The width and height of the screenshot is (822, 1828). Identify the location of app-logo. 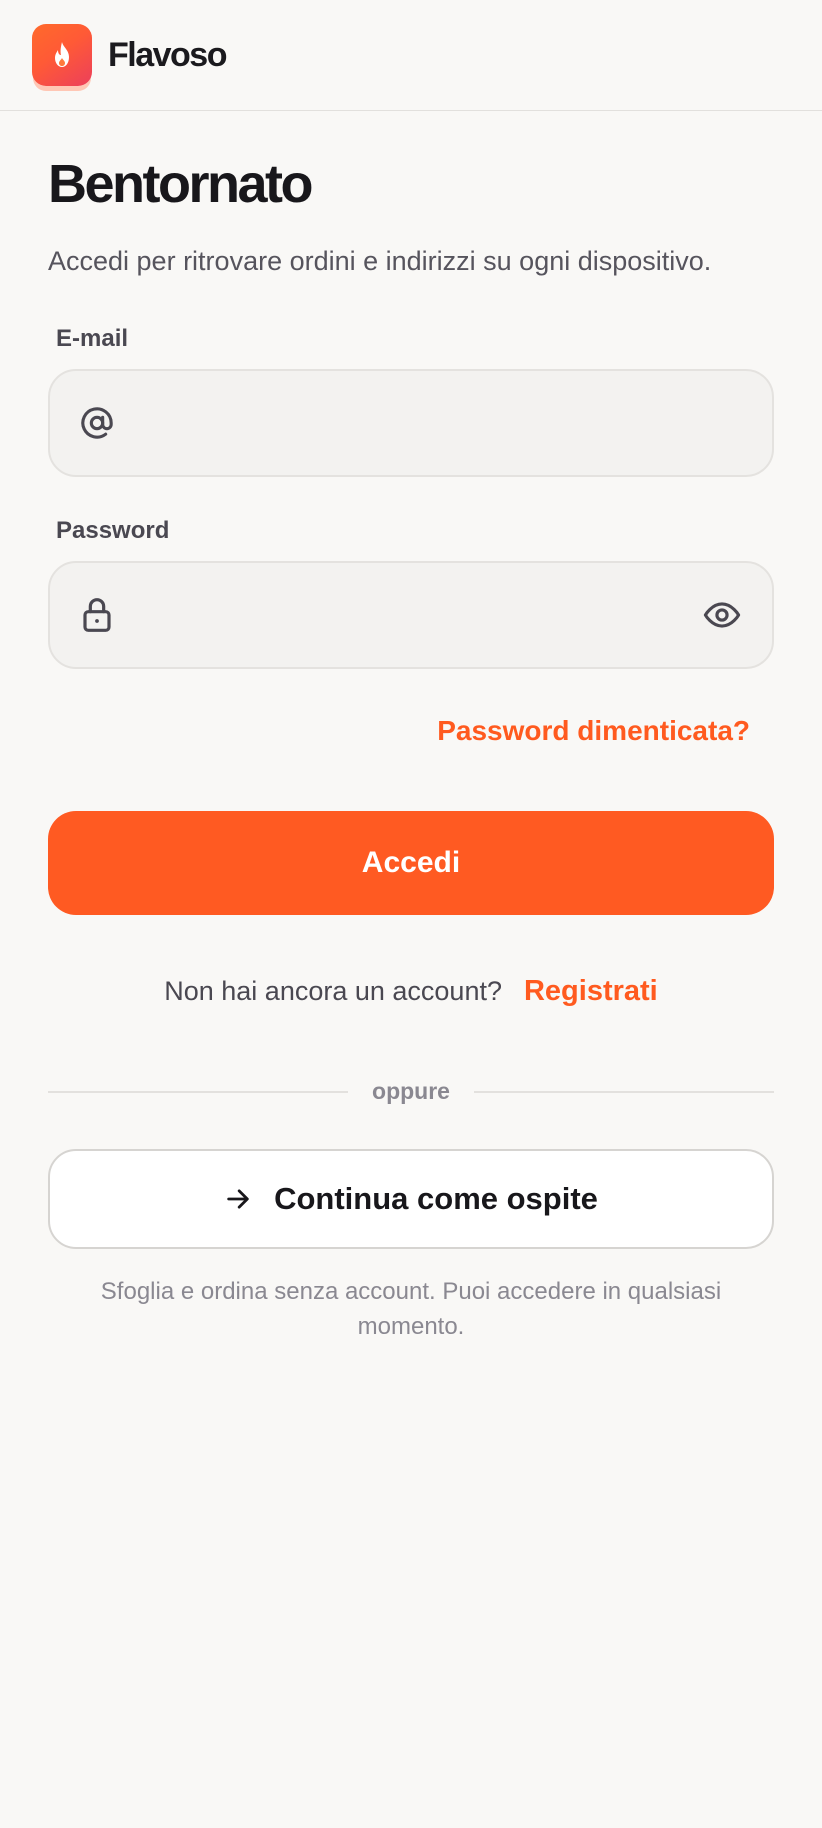
(62, 55).